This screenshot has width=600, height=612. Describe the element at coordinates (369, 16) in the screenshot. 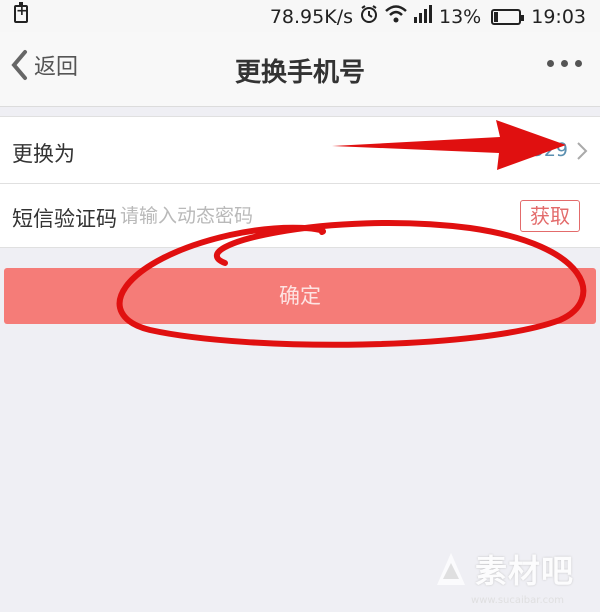

I see `alarm-icon` at that location.